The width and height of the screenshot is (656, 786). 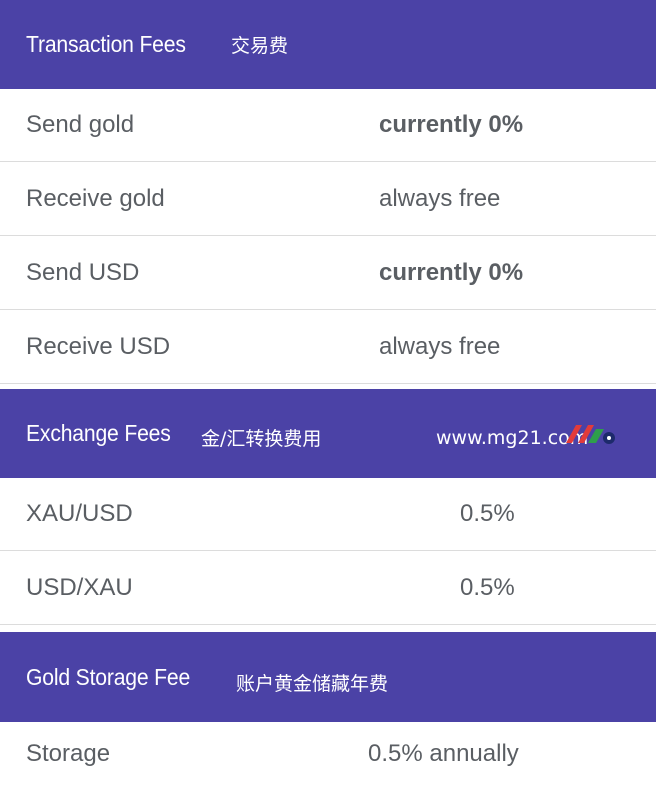 What do you see at coordinates (68, 753) in the screenshot?
I see `fee-label: Storage` at bounding box center [68, 753].